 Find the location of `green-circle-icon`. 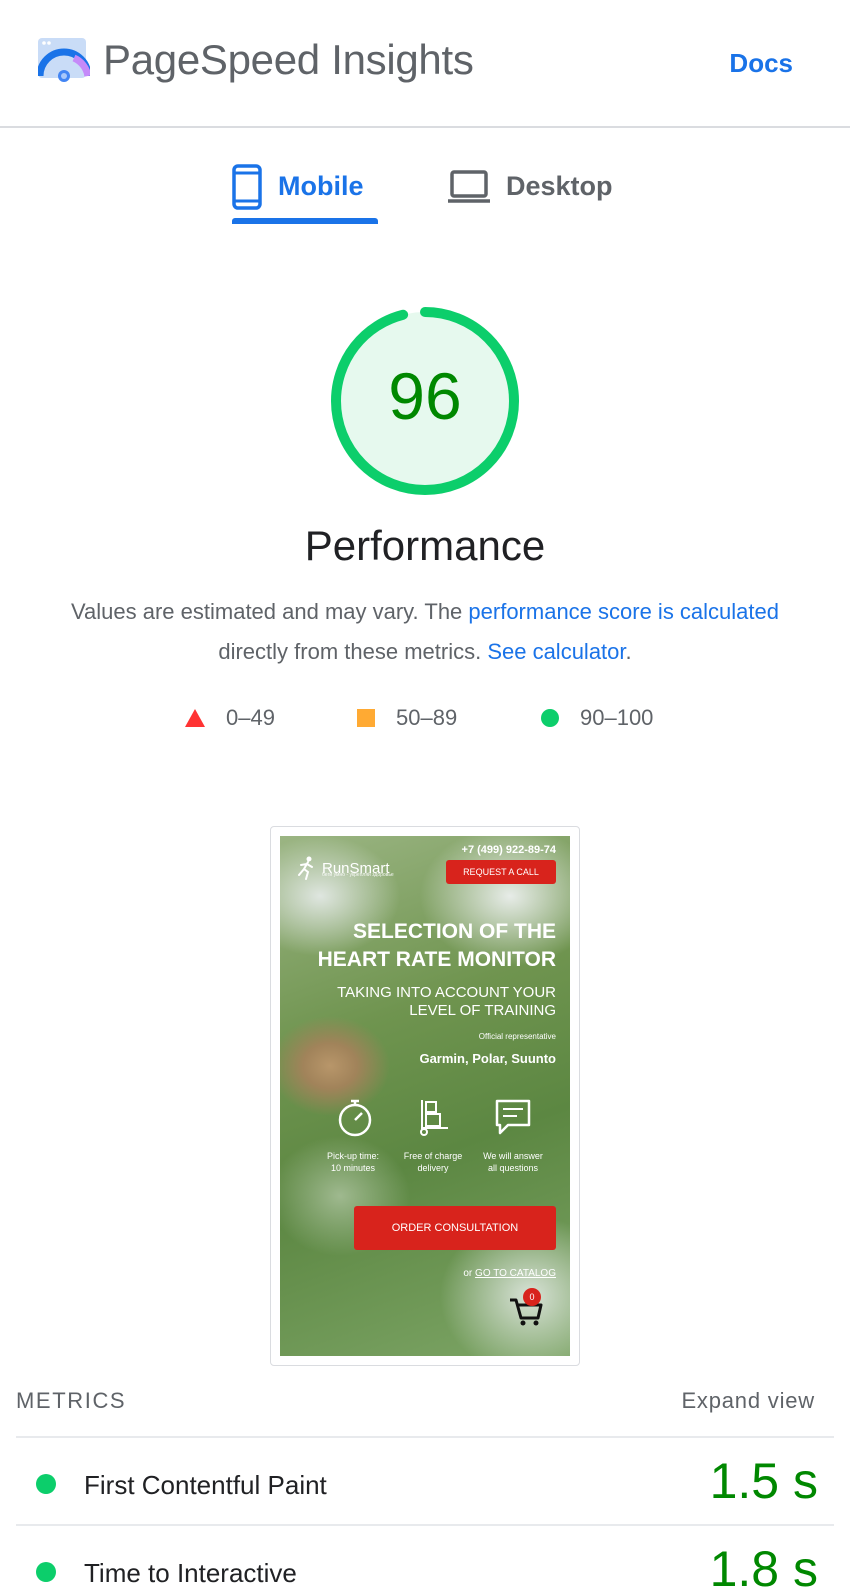

green-circle-icon is located at coordinates (550, 718).